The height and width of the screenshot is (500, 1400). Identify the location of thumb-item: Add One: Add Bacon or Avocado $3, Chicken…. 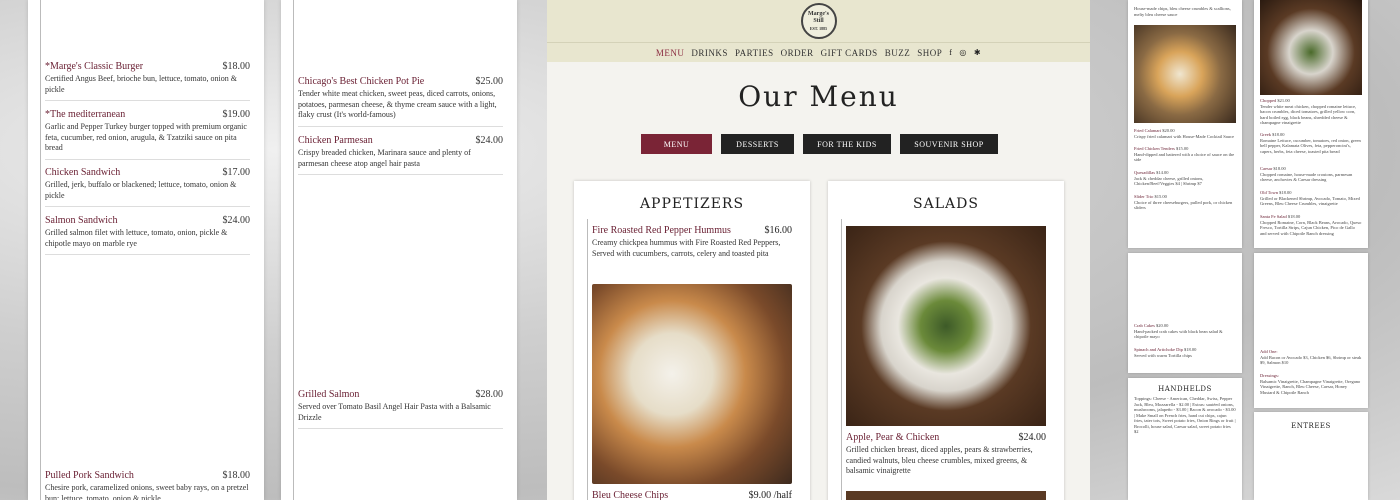
(1311, 357).